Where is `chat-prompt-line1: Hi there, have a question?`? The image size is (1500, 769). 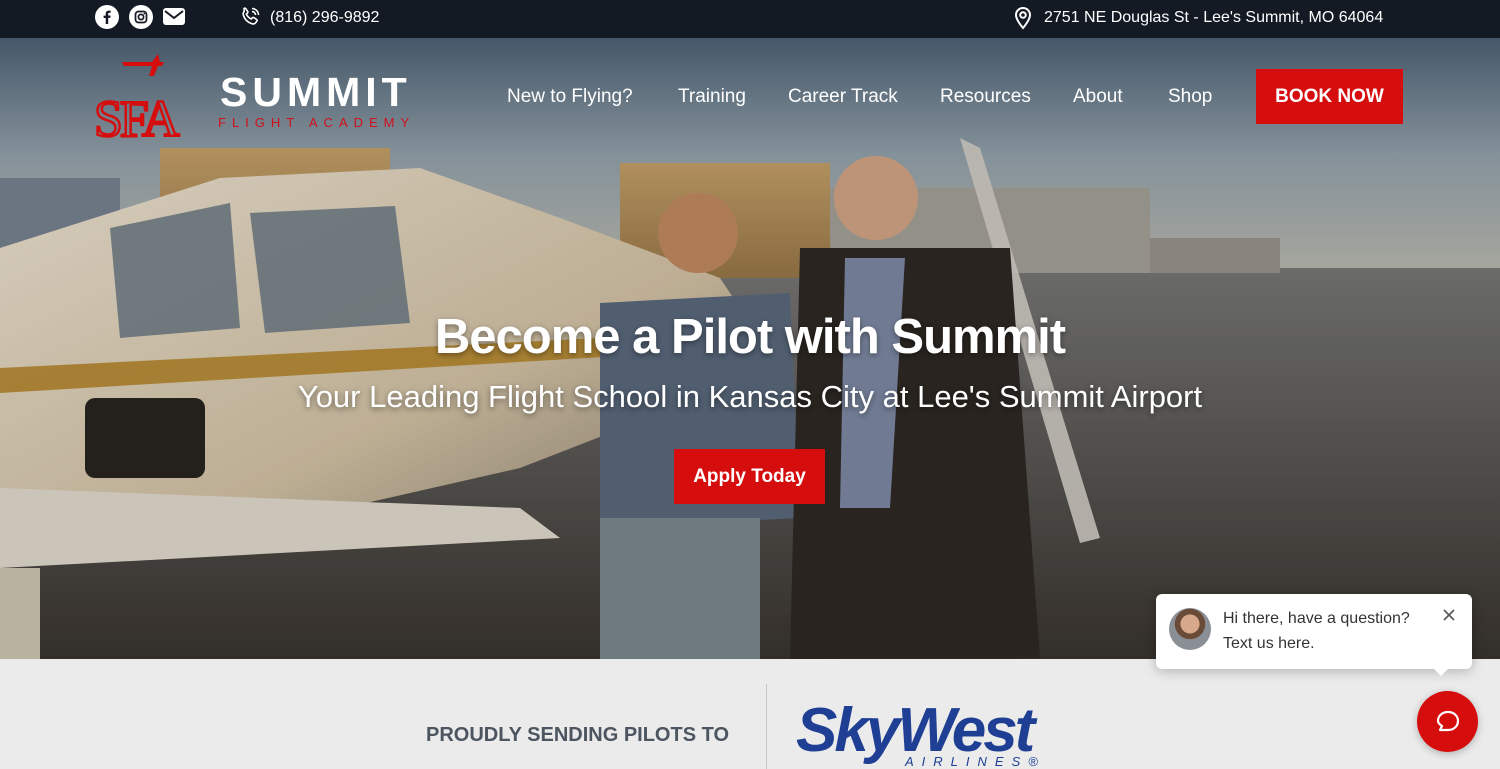
chat-prompt-line1: Hi there, have a question? is located at coordinates (1316, 618).